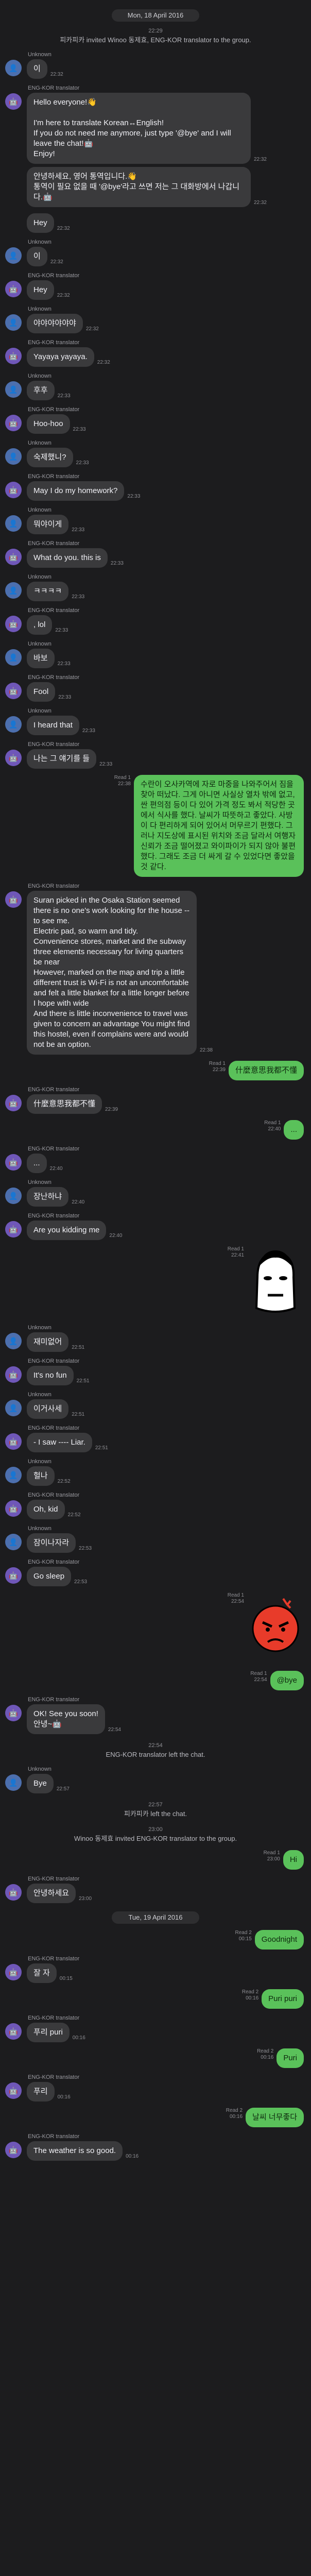 Image resolution: width=311 pixels, height=2576 pixels. Describe the element at coordinates (155, 1338) in the screenshot. I see `message-row: 👤 Unknown 재미없어 22:51` at that location.